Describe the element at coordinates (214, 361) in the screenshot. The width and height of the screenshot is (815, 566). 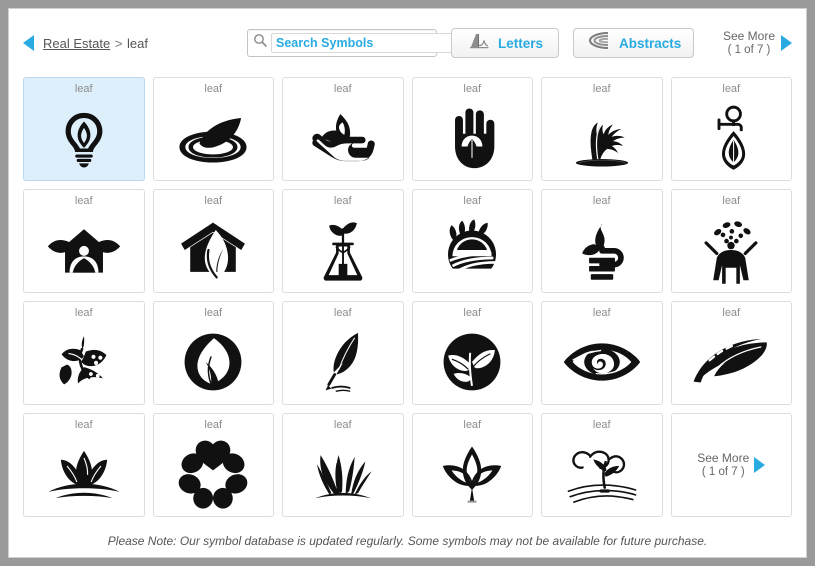
I see `circle-leaf-negative-icon` at that location.